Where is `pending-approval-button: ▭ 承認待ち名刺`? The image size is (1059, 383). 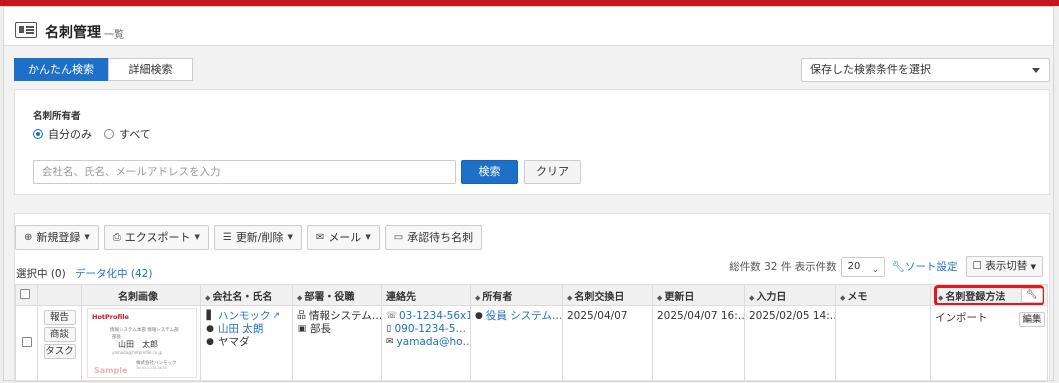
pending-approval-button: ▭ 承認待ち名刺 is located at coordinates (433, 237).